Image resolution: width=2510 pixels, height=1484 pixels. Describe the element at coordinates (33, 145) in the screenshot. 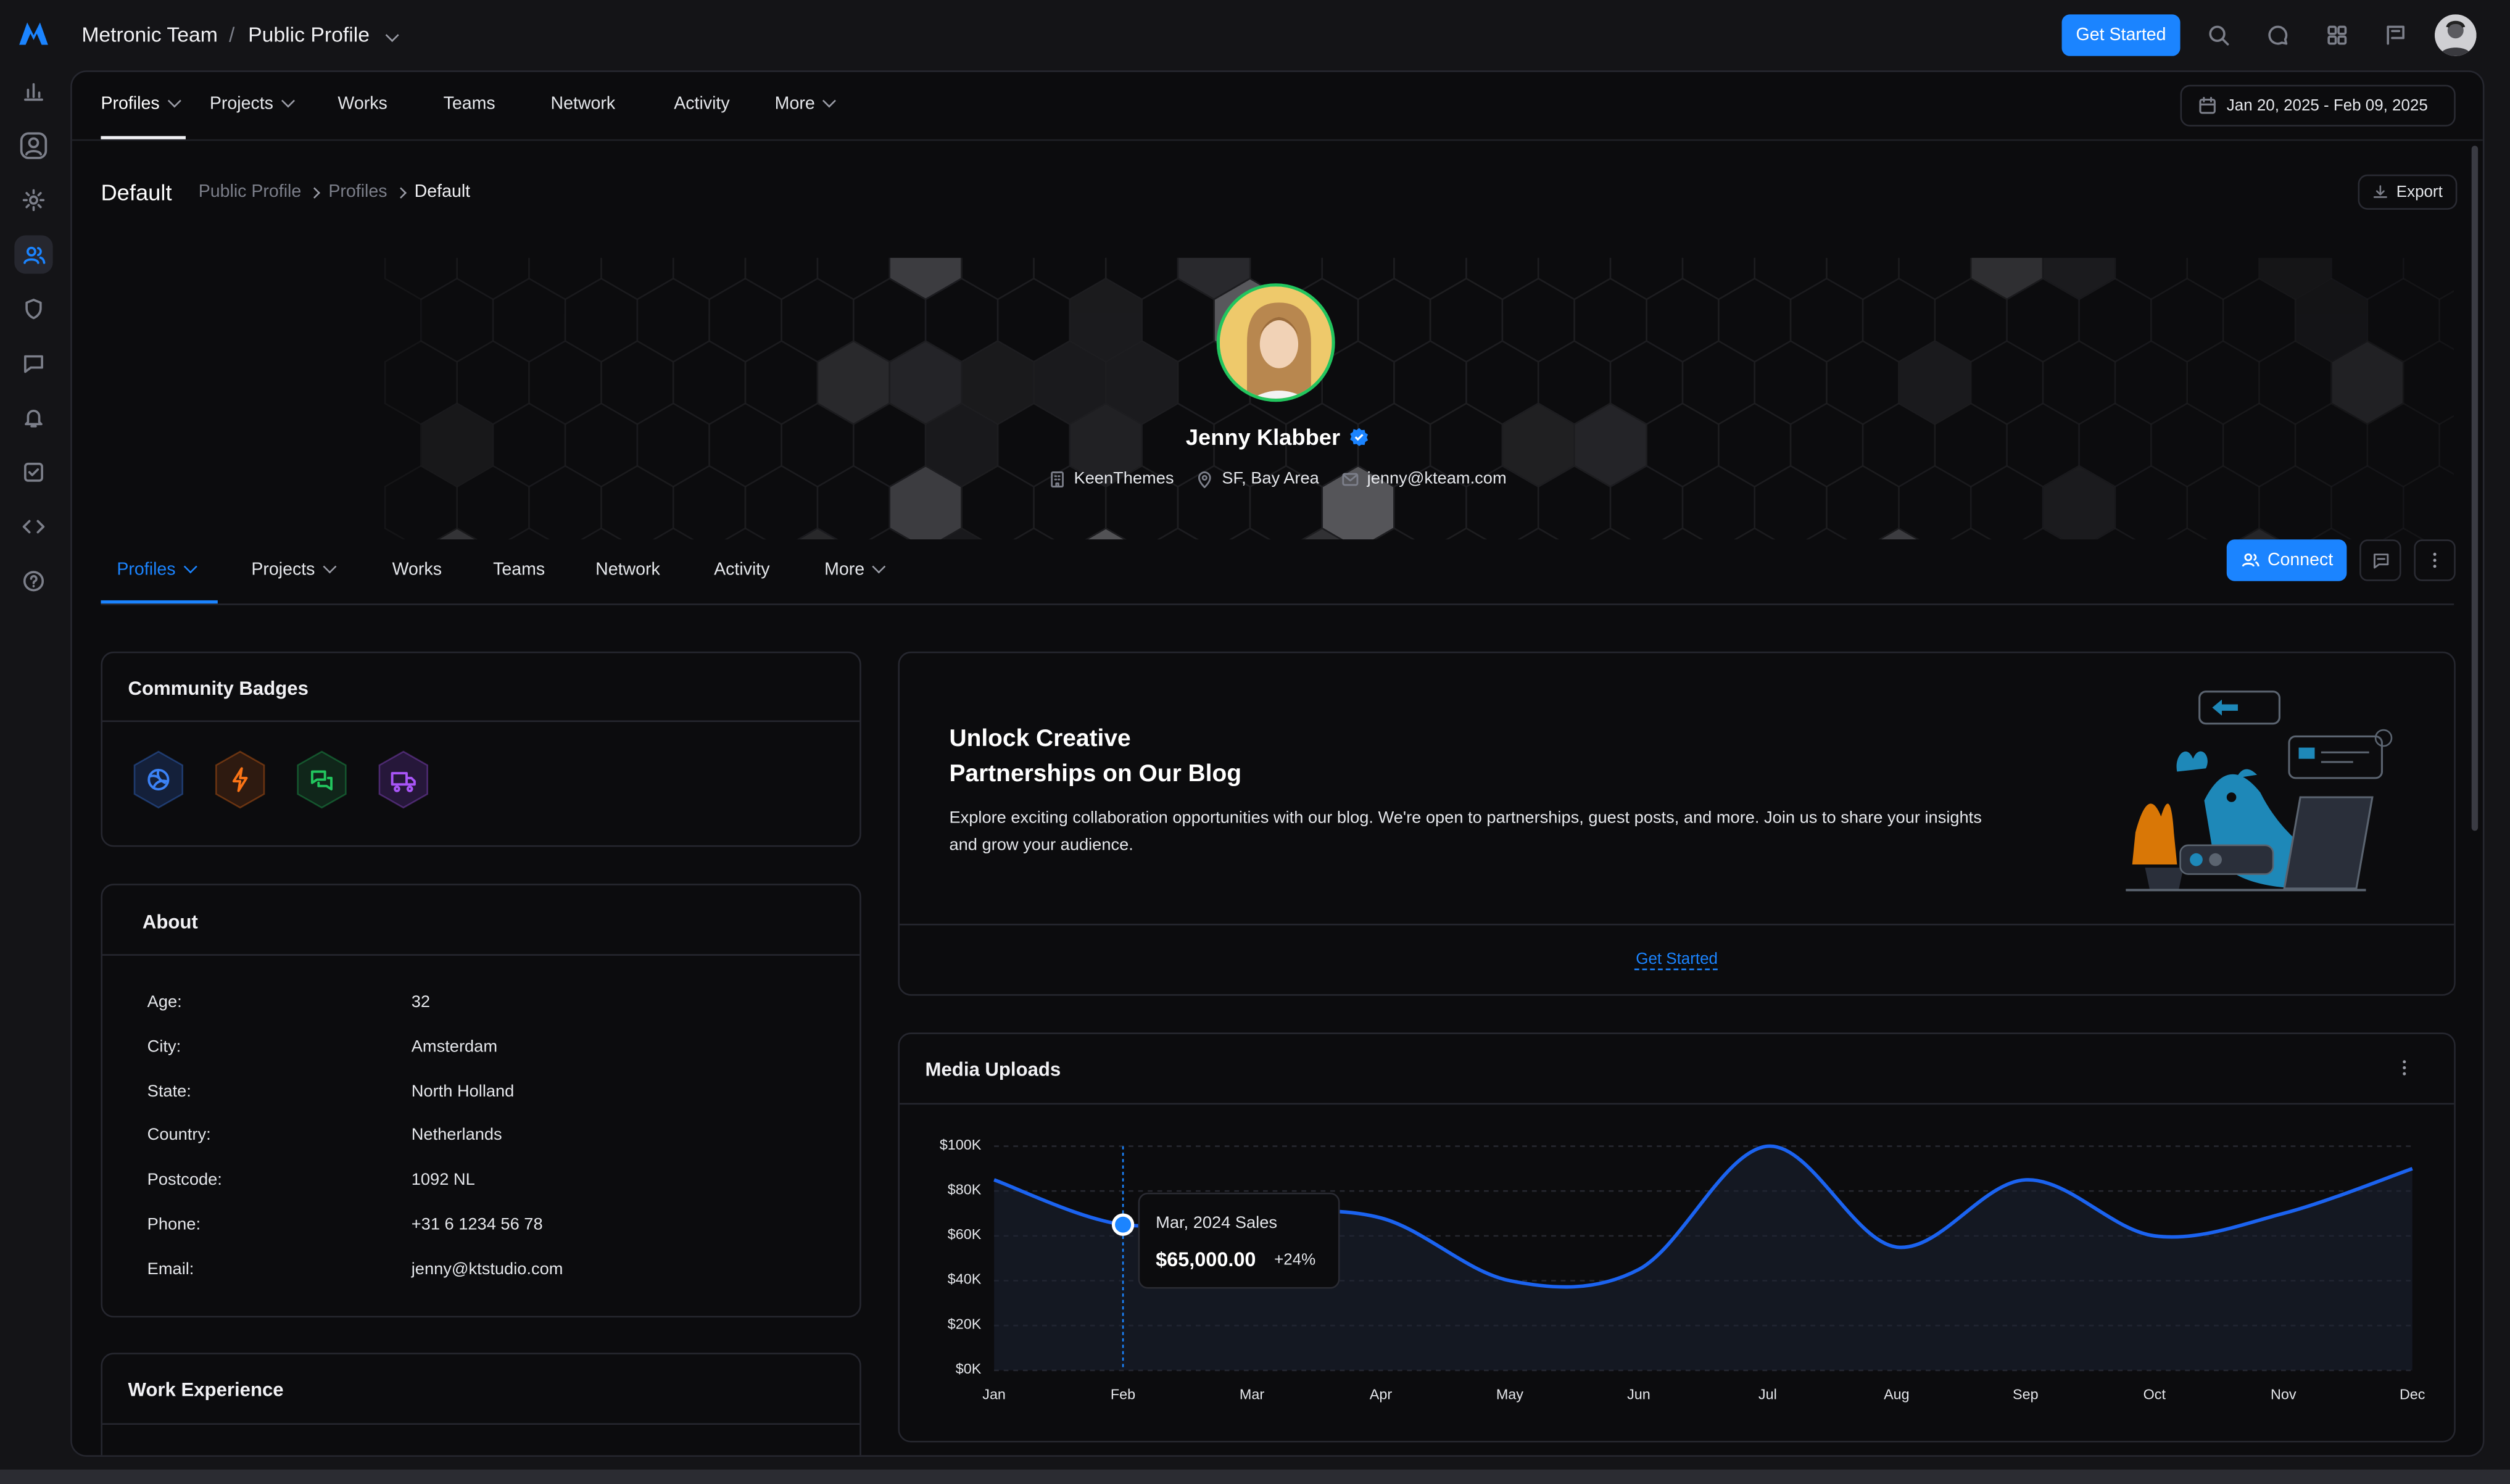

I see `user-circle-icon` at that location.